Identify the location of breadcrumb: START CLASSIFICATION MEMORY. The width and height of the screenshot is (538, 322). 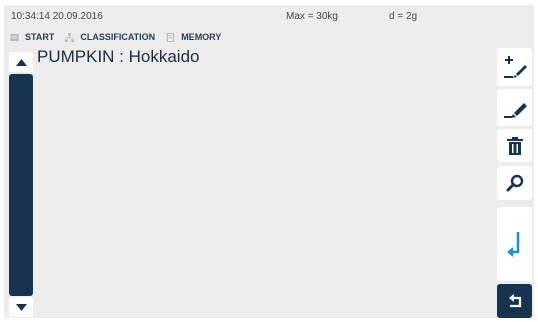
(121, 37).